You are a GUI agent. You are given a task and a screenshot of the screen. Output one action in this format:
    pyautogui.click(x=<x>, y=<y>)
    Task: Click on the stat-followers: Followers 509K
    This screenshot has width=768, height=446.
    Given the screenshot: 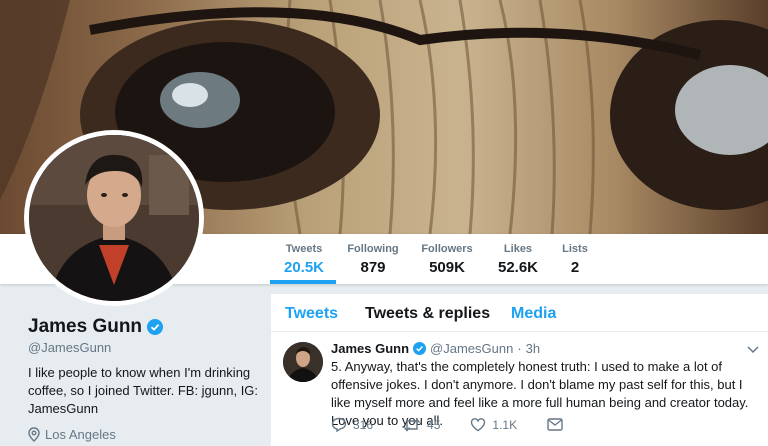 What is the action you would take?
    pyautogui.click(x=447, y=259)
    